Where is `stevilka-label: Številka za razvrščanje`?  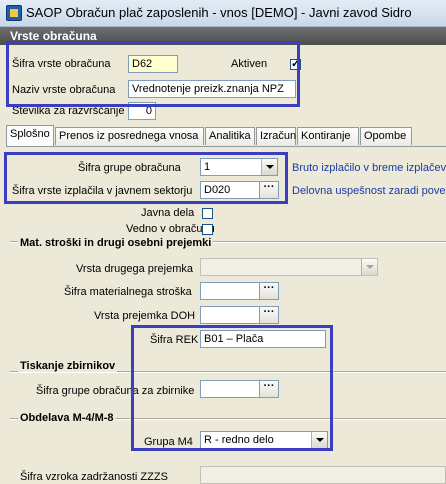
stevilka-label: Številka za razvrščanje is located at coordinates (68, 111).